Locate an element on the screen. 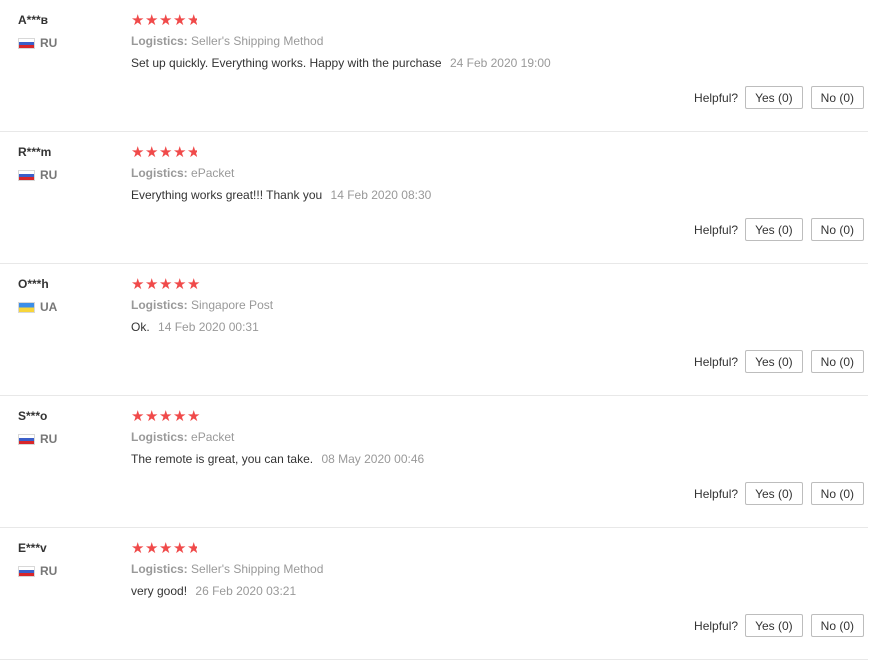  feedback-text: Everything works great!!! Thank you is located at coordinates (227, 195).